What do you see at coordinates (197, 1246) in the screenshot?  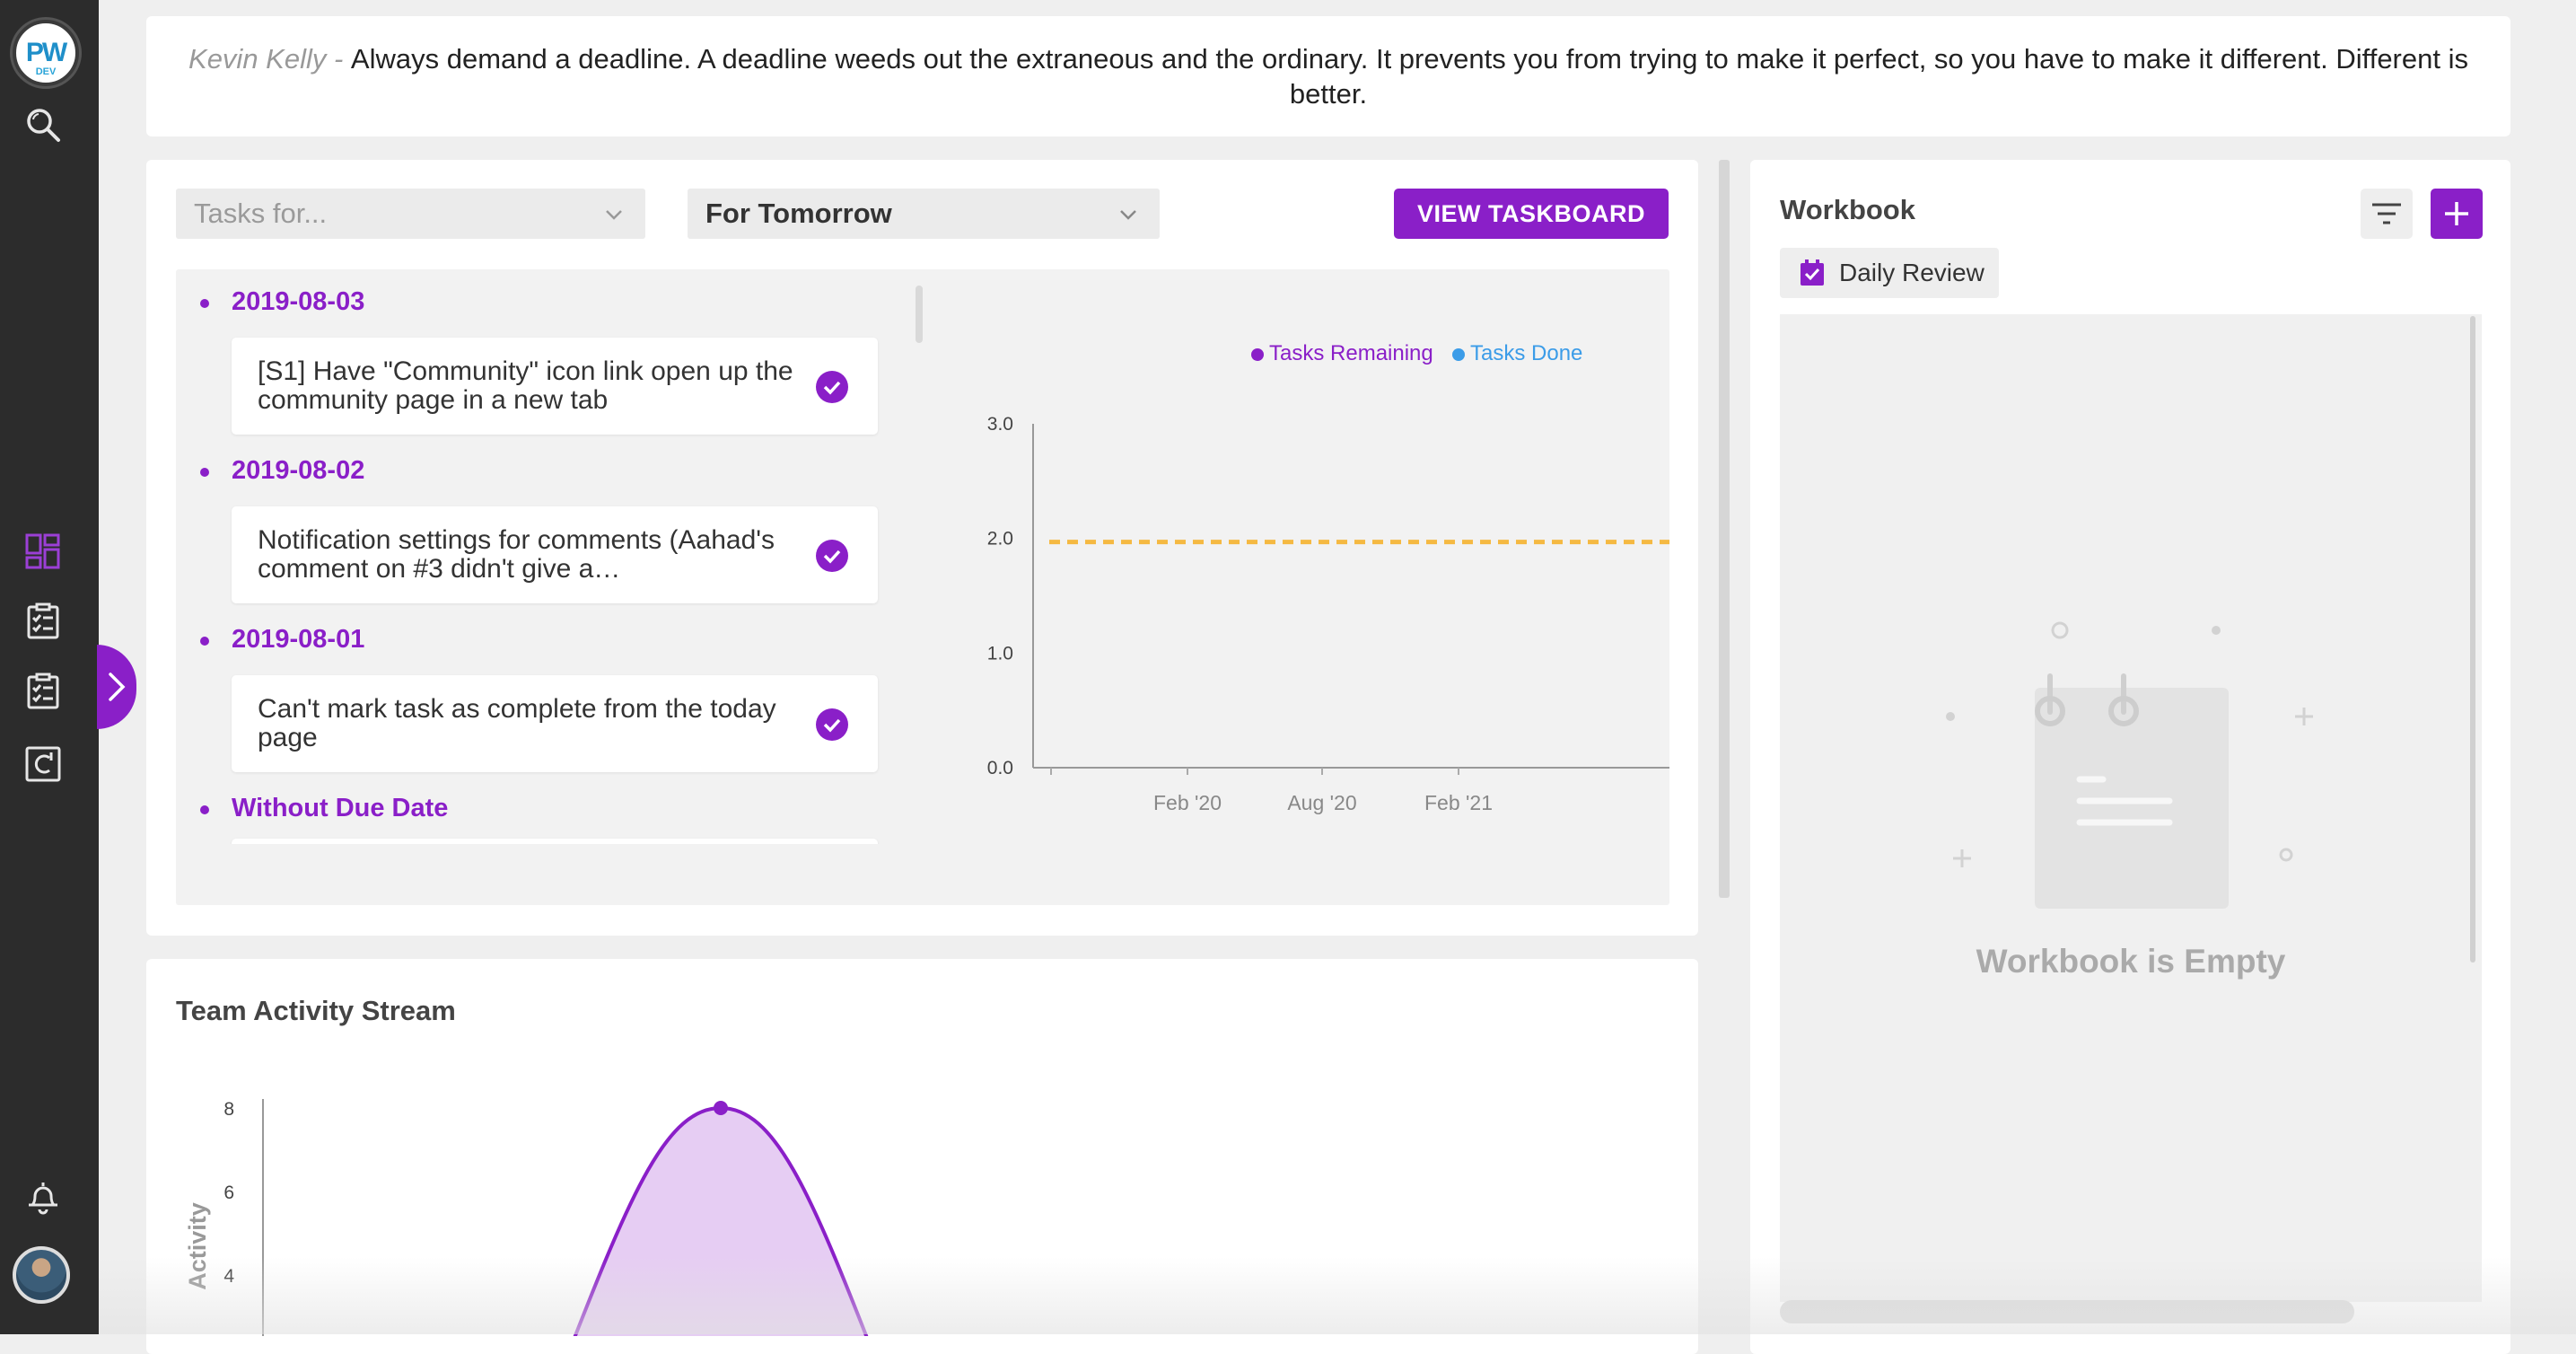 I see `activity-y-label: Activity` at bounding box center [197, 1246].